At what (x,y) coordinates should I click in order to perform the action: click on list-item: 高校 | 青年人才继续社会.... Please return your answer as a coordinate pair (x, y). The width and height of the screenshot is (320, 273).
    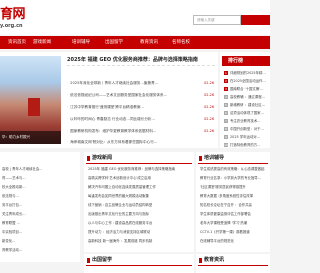
    Looking at the image, I should click on (40, 169).